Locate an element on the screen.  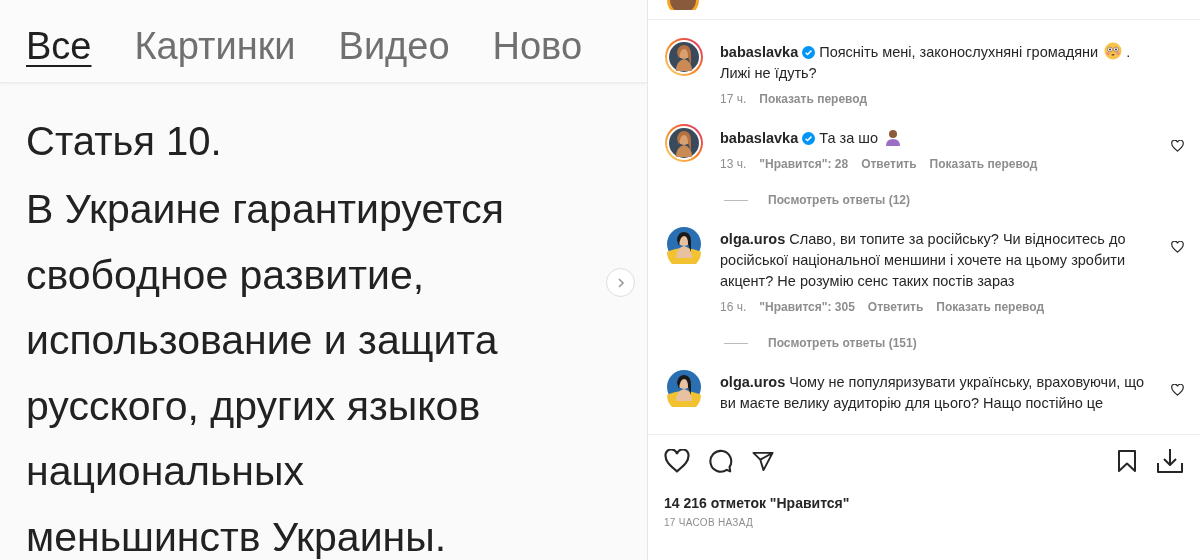
comment-text: olga.uros Чому не популяризувати українську, враховуючи, що ви маєте велику аудиторію для цього? Нащо постійно це is located at coordinates (933, 393).